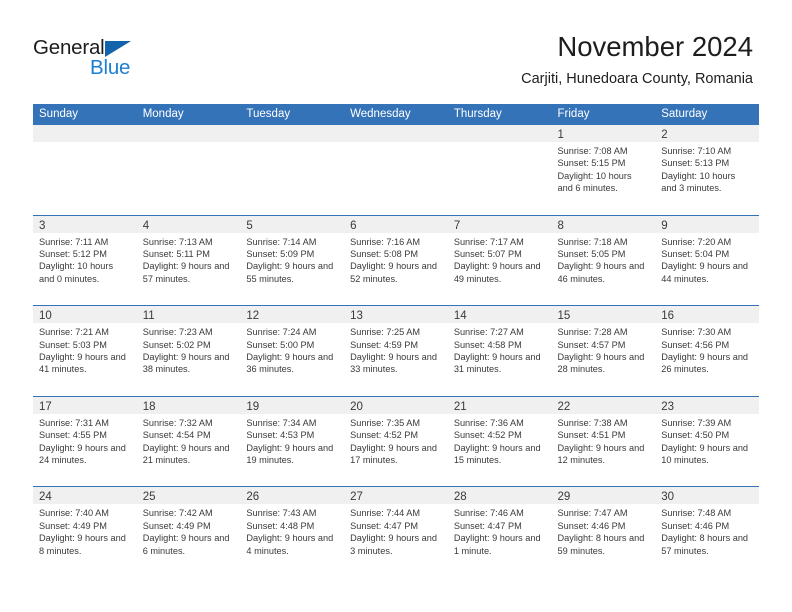  What do you see at coordinates (59, 114) in the screenshot?
I see `weekday-header-sunday: Sunday` at bounding box center [59, 114].